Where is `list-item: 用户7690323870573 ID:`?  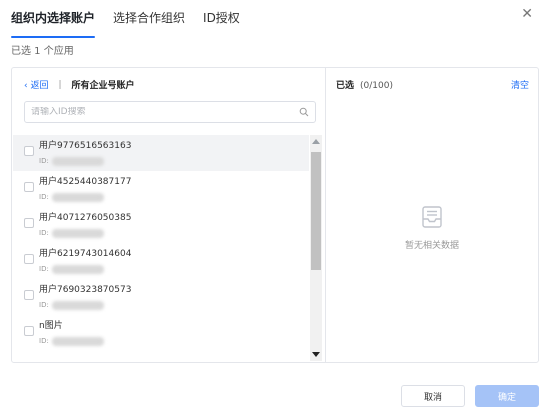 list-item: 用户7690323870573 ID: is located at coordinates (161, 297).